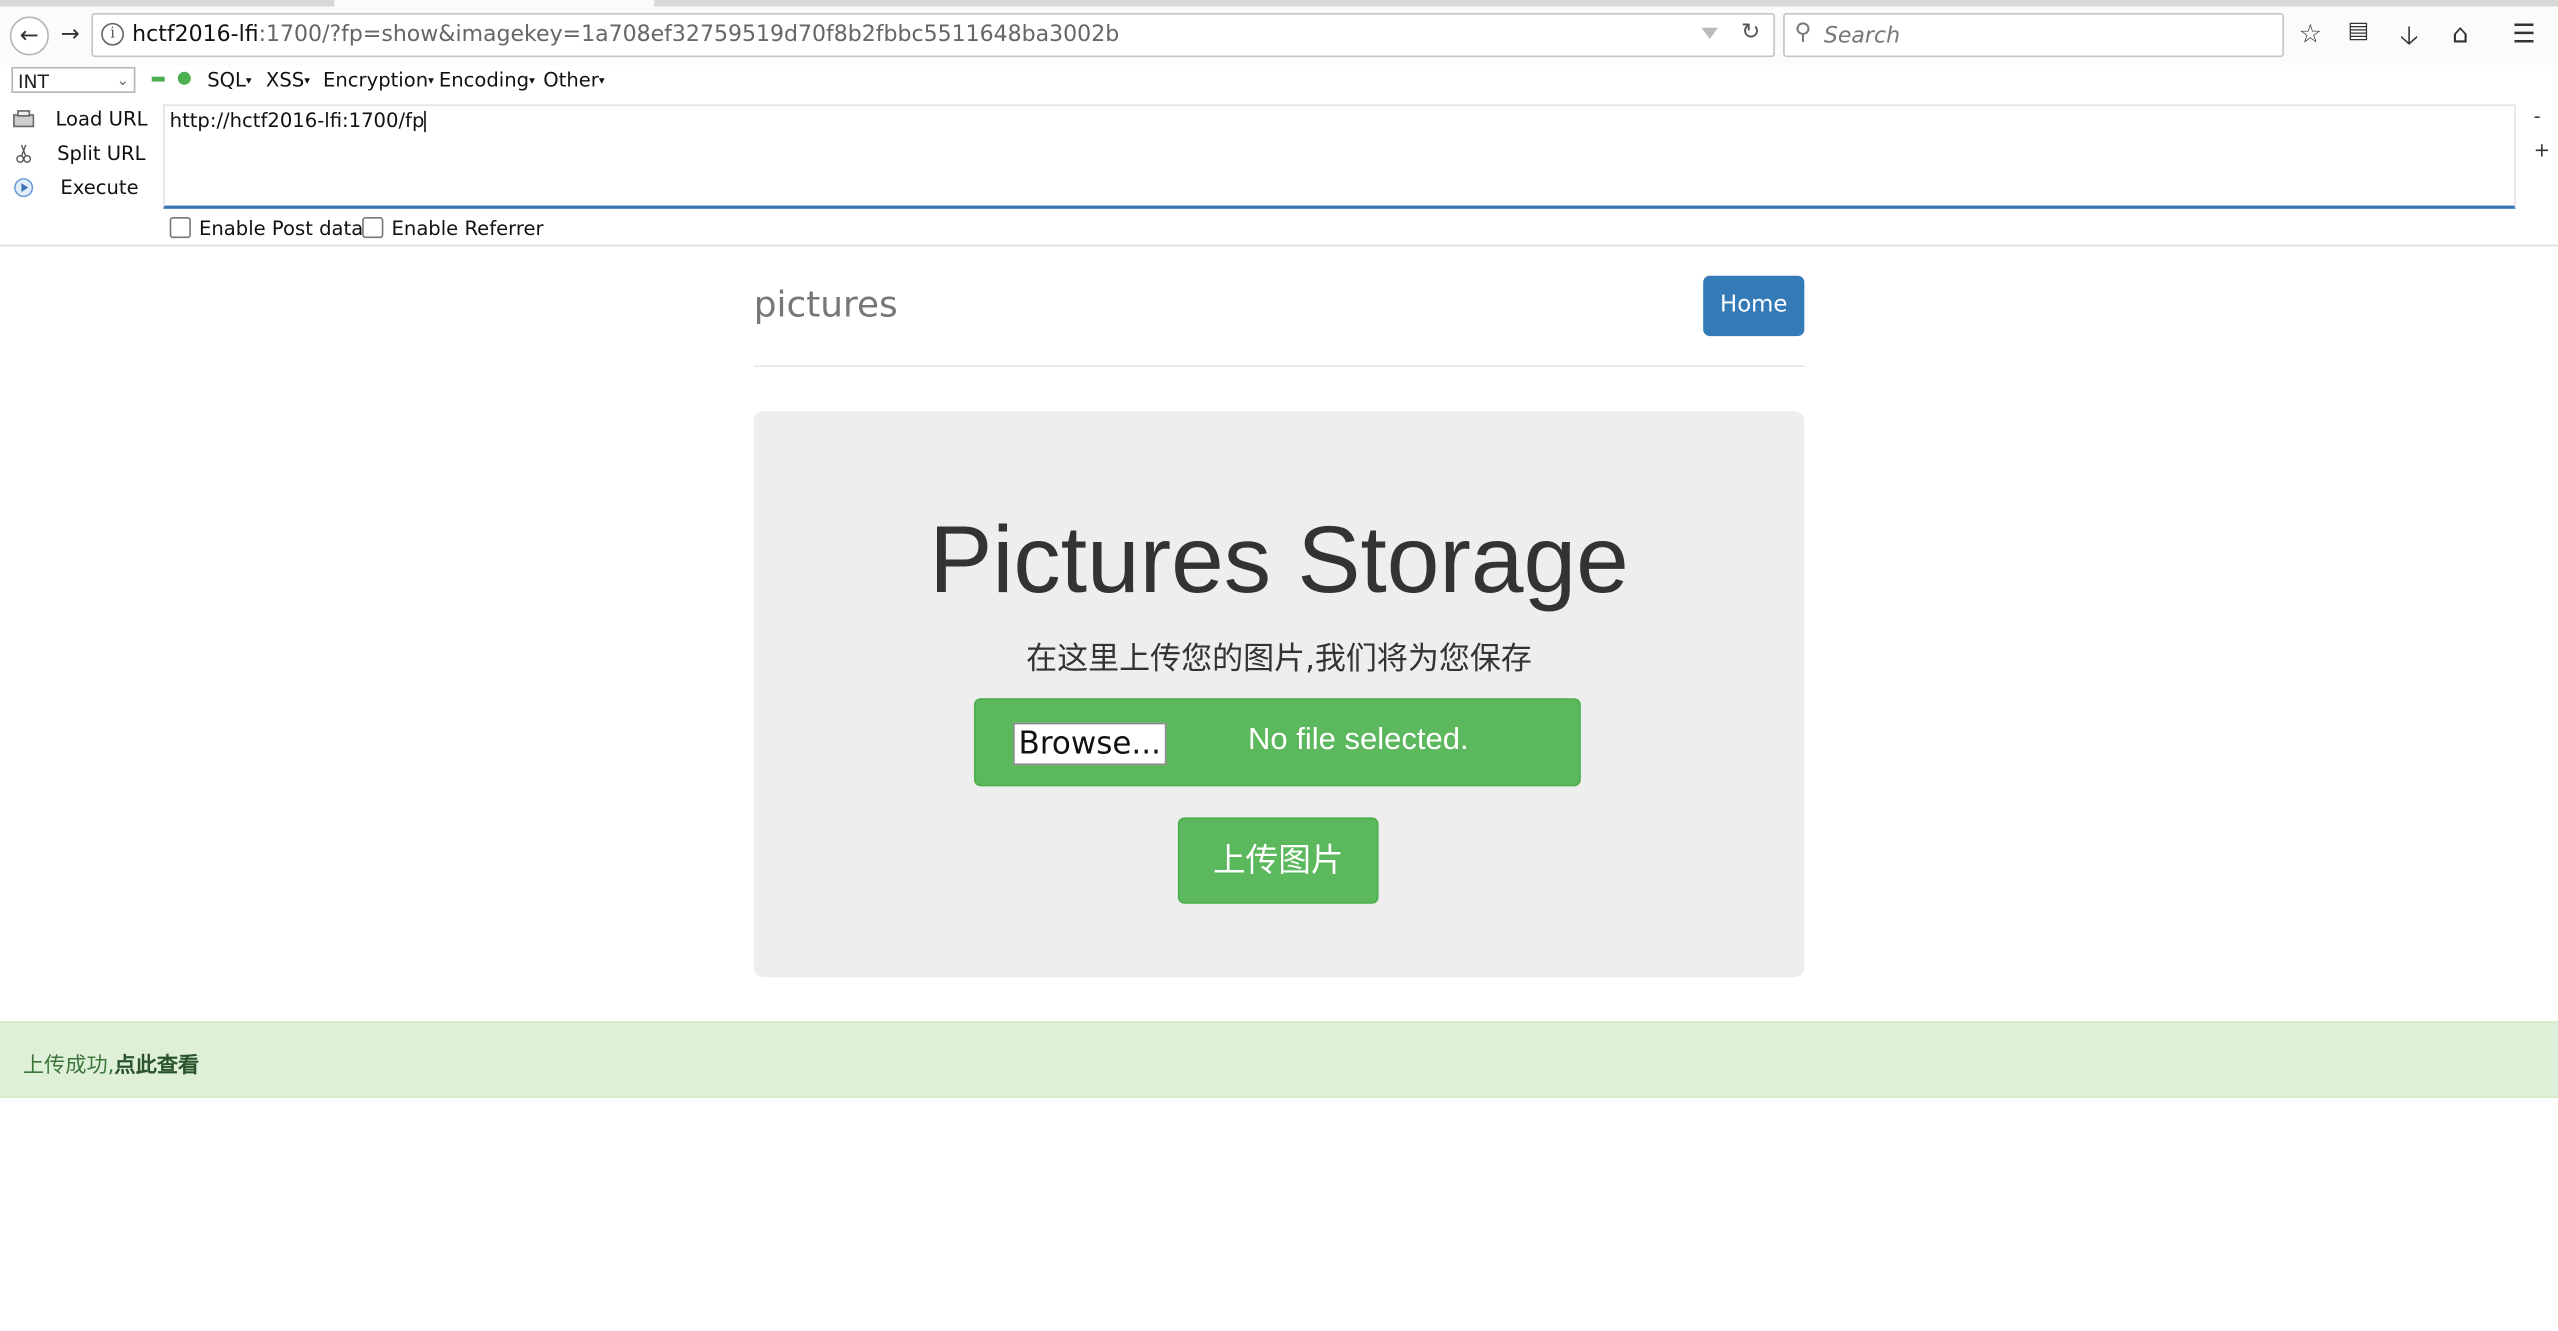  Describe the element at coordinates (99, 188) in the screenshot. I see `execute-label: Execute` at that location.